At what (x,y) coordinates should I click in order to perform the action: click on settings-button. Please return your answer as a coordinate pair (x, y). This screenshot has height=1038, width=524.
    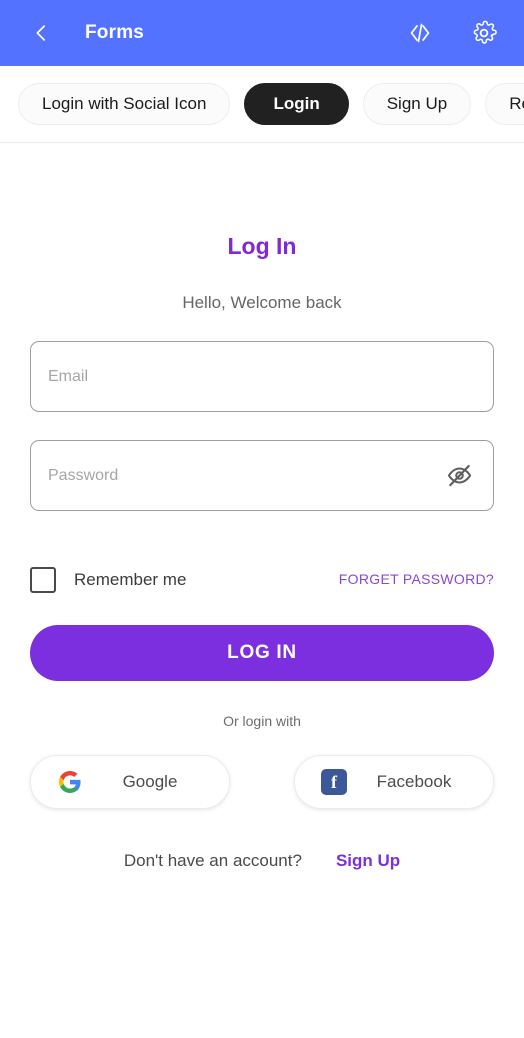
    Looking at the image, I should click on (484, 33).